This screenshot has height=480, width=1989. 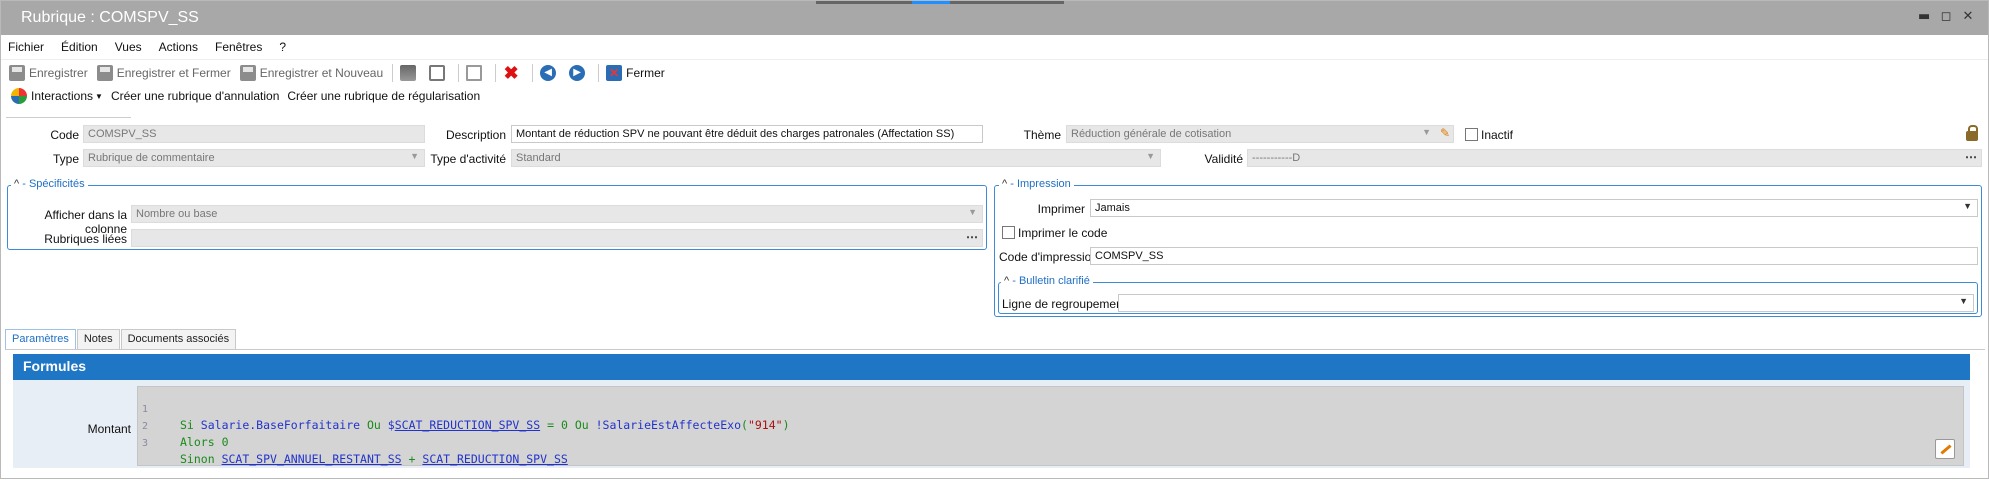 What do you see at coordinates (836, 158) in the screenshot?
I see `activity-type-dropdown: Standard ▼` at bounding box center [836, 158].